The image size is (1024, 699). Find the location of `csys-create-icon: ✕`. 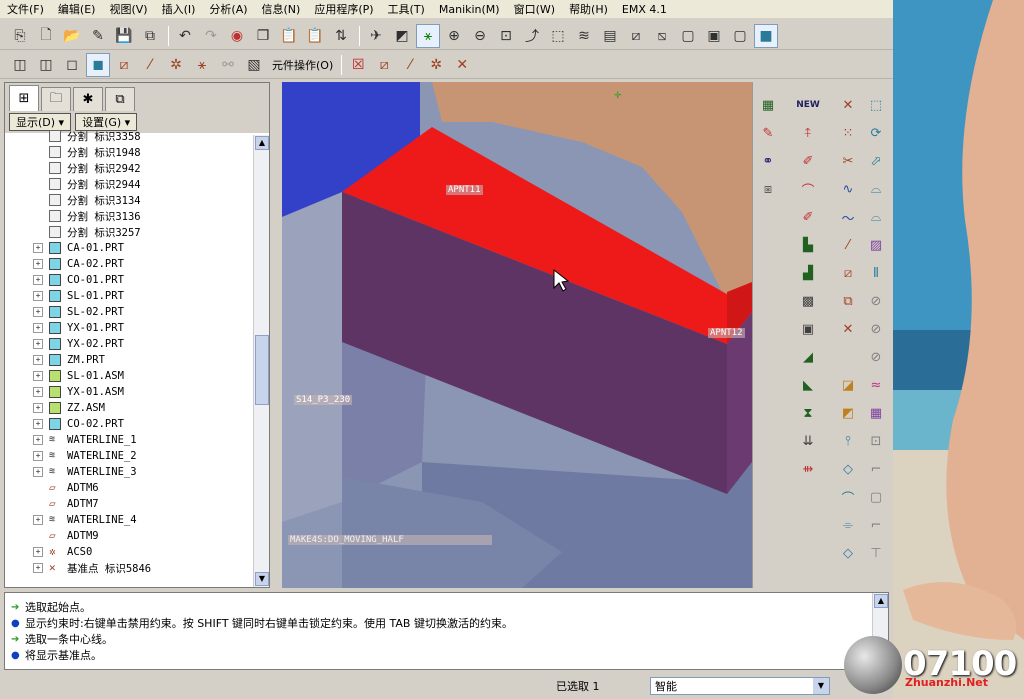

csys-create-icon: ✕ is located at coordinates (848, 329).